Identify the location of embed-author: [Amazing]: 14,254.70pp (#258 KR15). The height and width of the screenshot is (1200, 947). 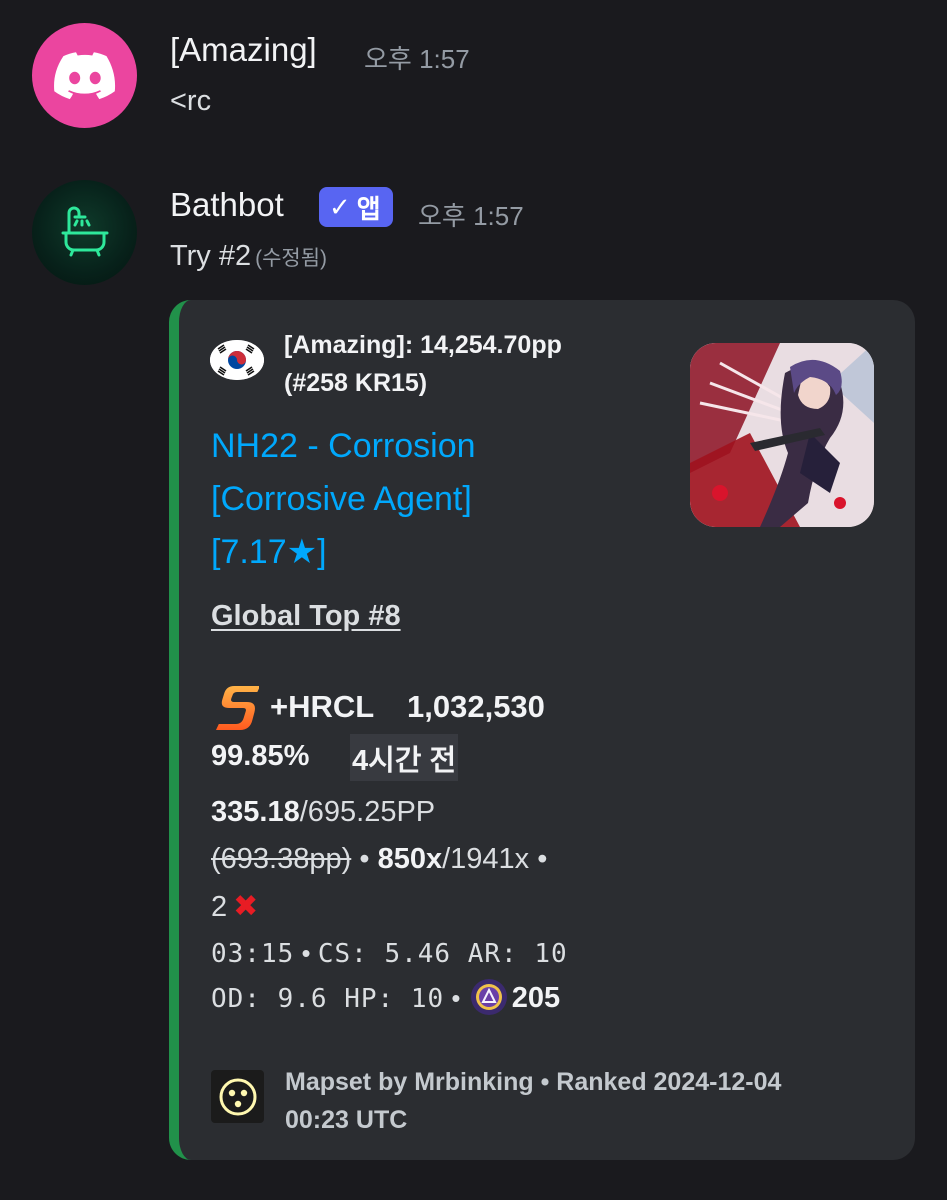
(449, 364).